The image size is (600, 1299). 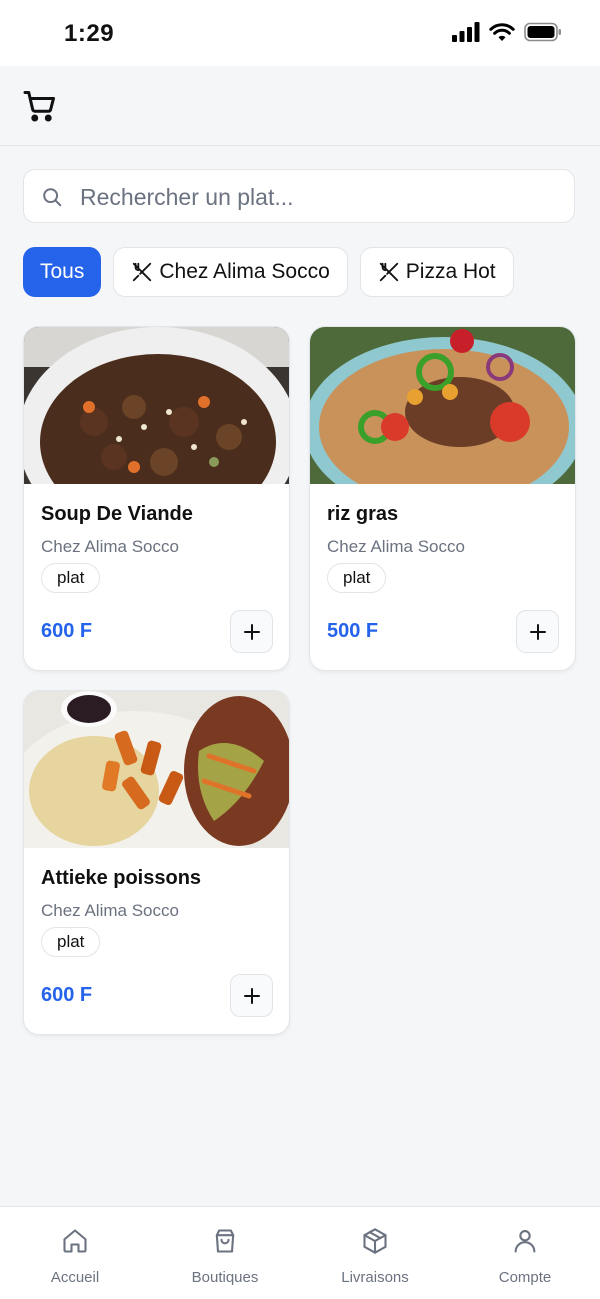 I want to click on nav-label: Boutiques, so click(x=225, y=1277).